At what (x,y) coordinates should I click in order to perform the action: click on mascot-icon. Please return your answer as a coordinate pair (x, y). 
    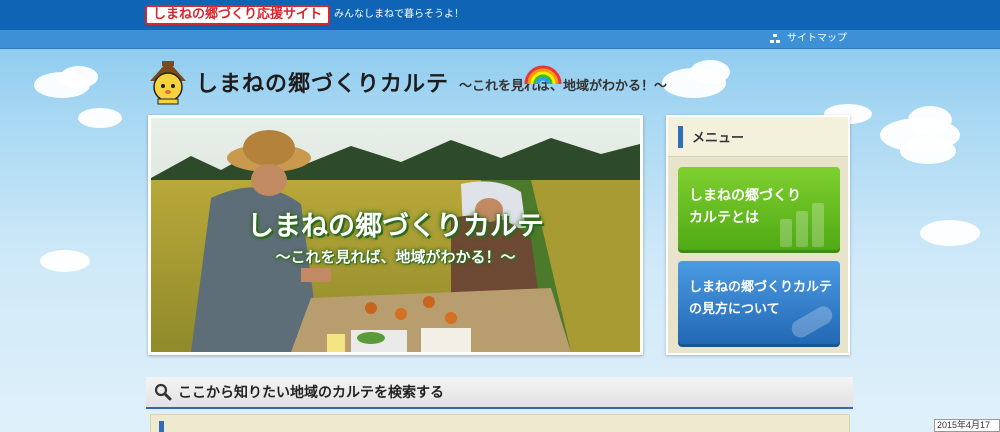
    Looking at the image, I should click on (168, 82).